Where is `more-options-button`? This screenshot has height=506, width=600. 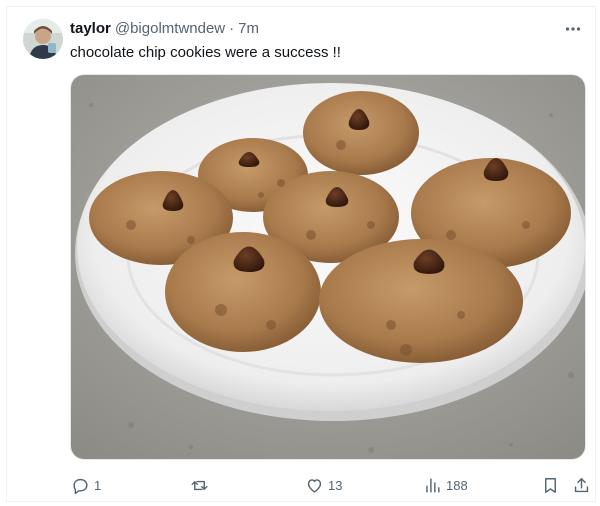
more-options-button is located at coordinates (573, 29).